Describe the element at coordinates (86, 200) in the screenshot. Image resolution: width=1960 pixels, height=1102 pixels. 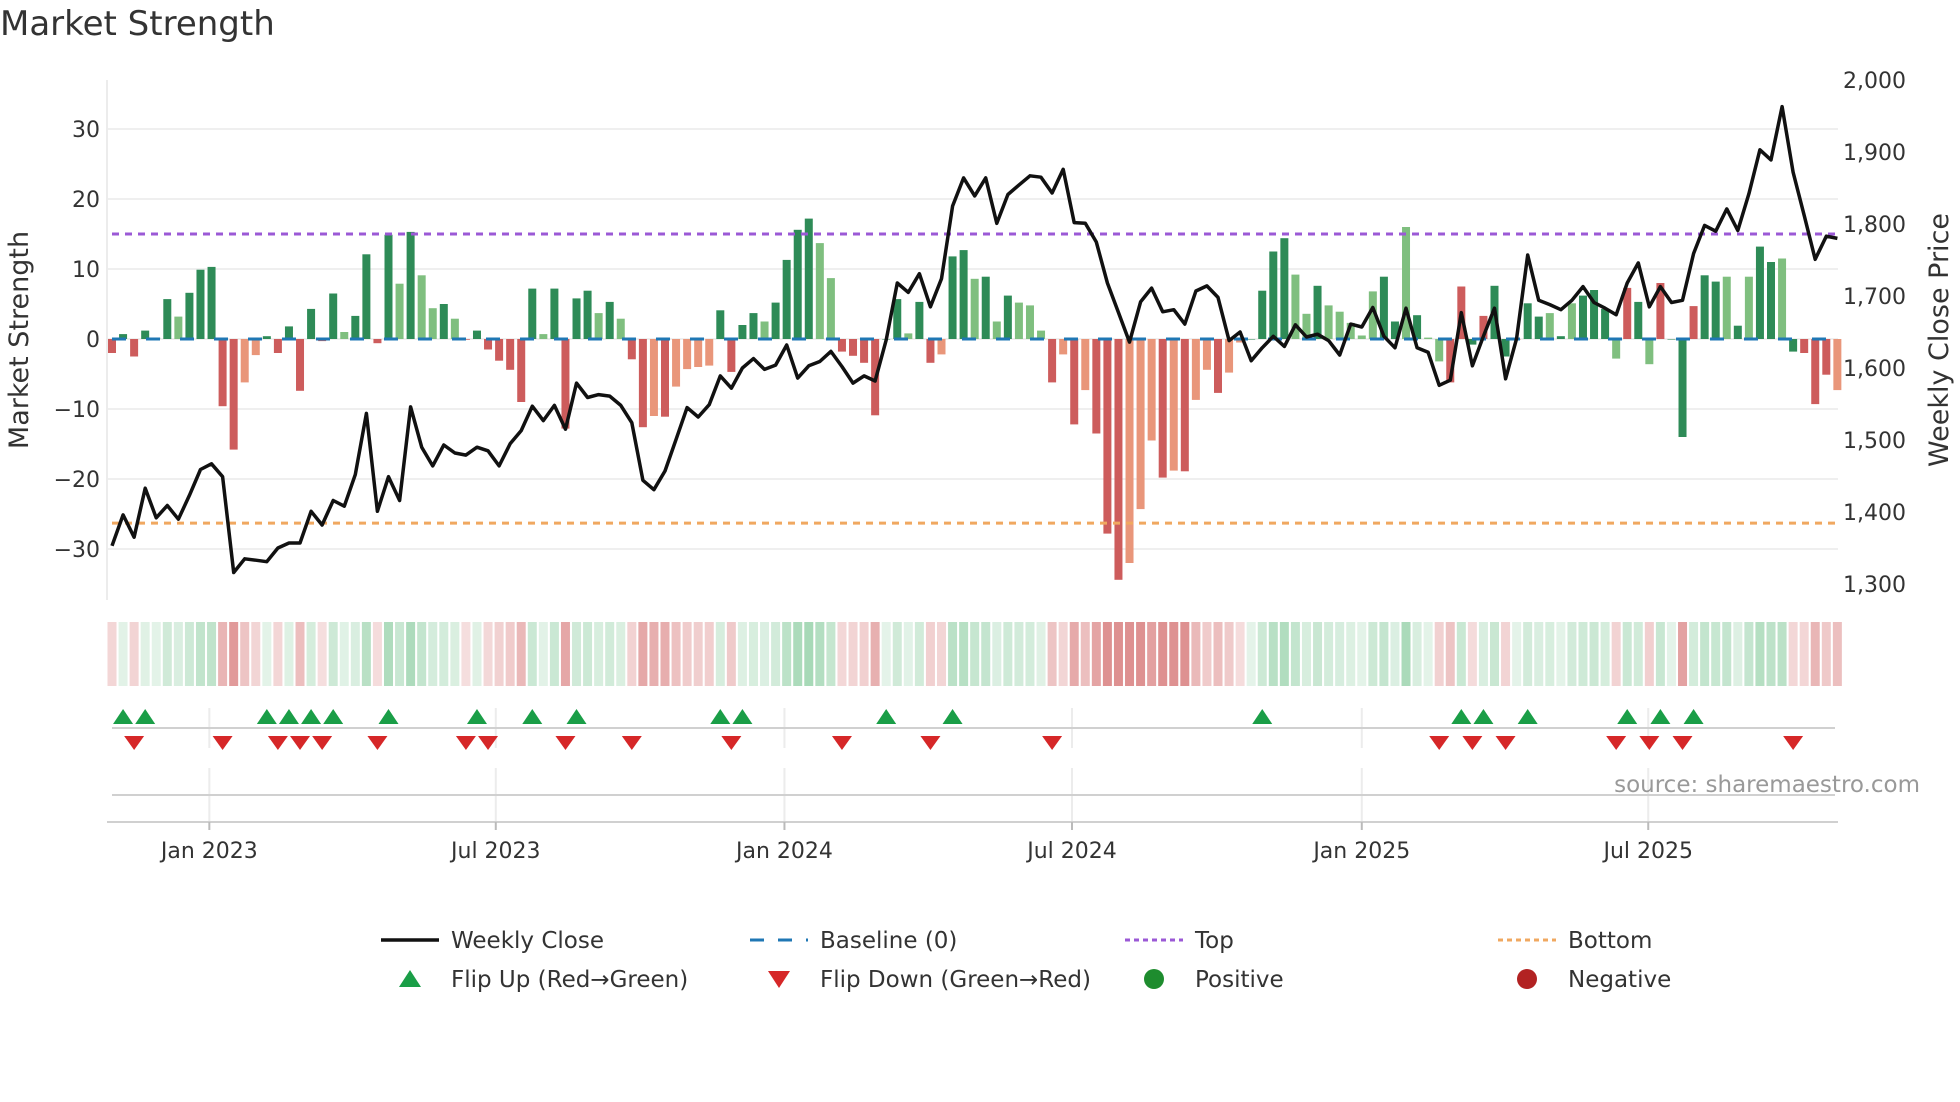
I see `y-tick-label: 20` at that location.